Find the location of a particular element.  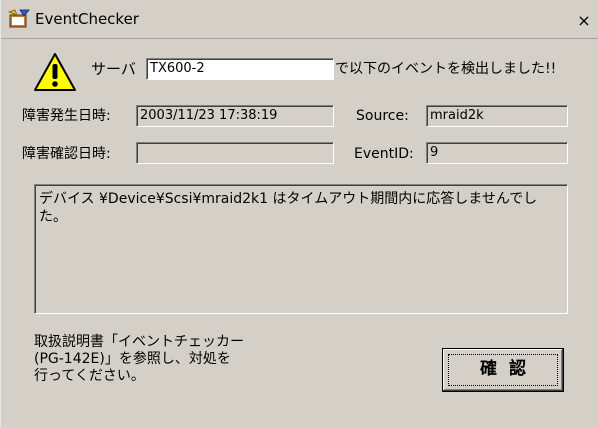

confirm-button: 確認 is located at coordinates (503, 370).